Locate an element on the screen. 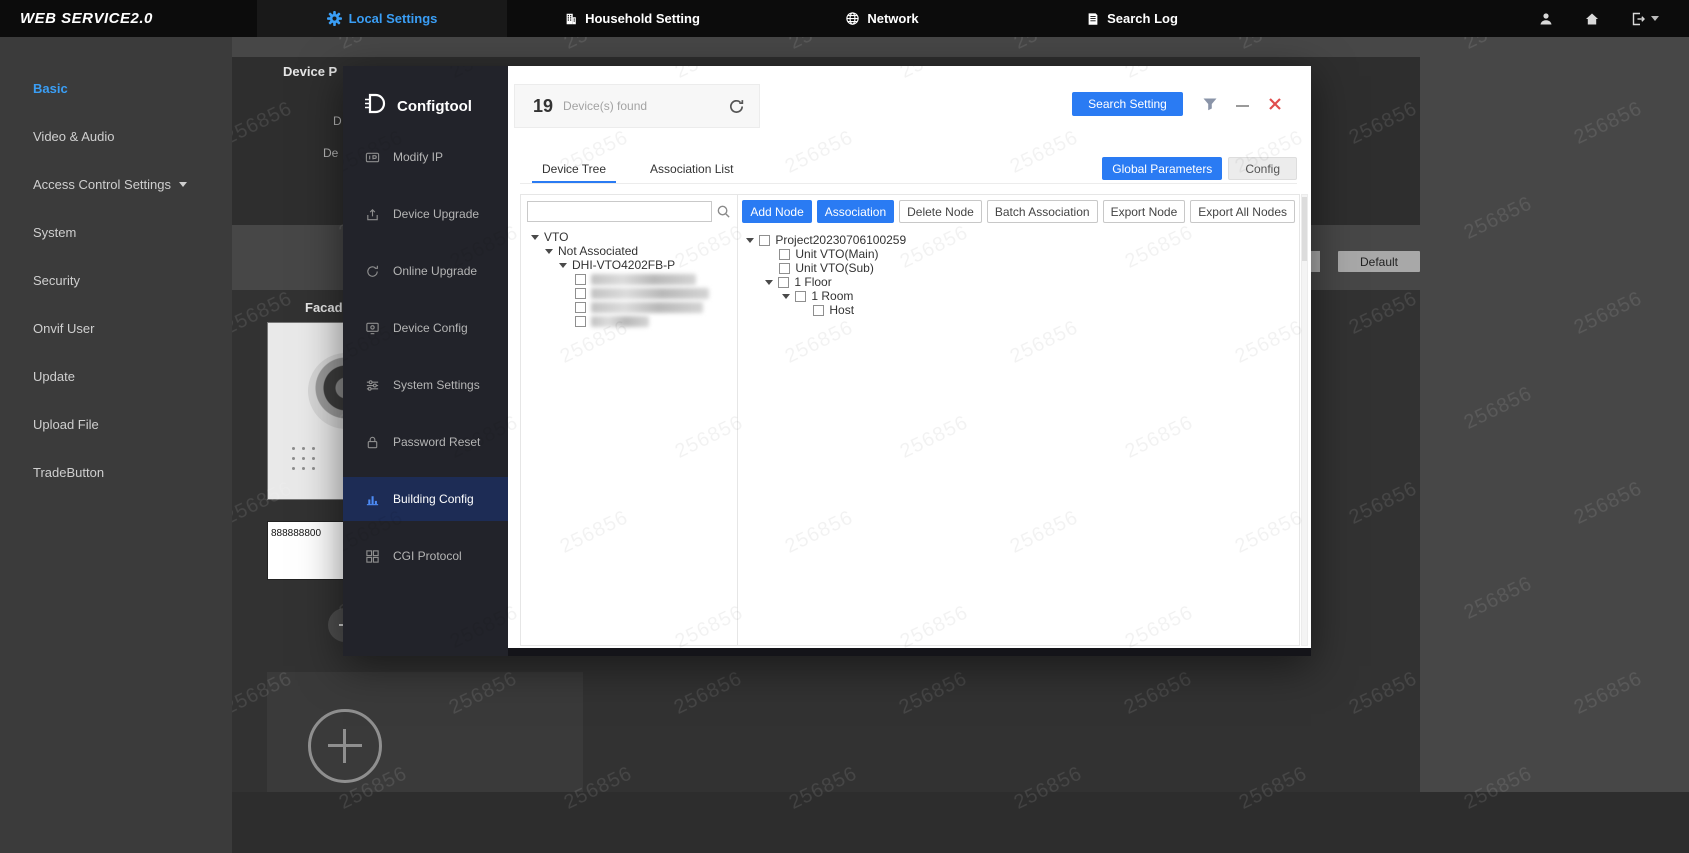 This screenshot has width=1689, height=853. tree-node-project: Project20230706100259 is located at coordinates (1018, 240).